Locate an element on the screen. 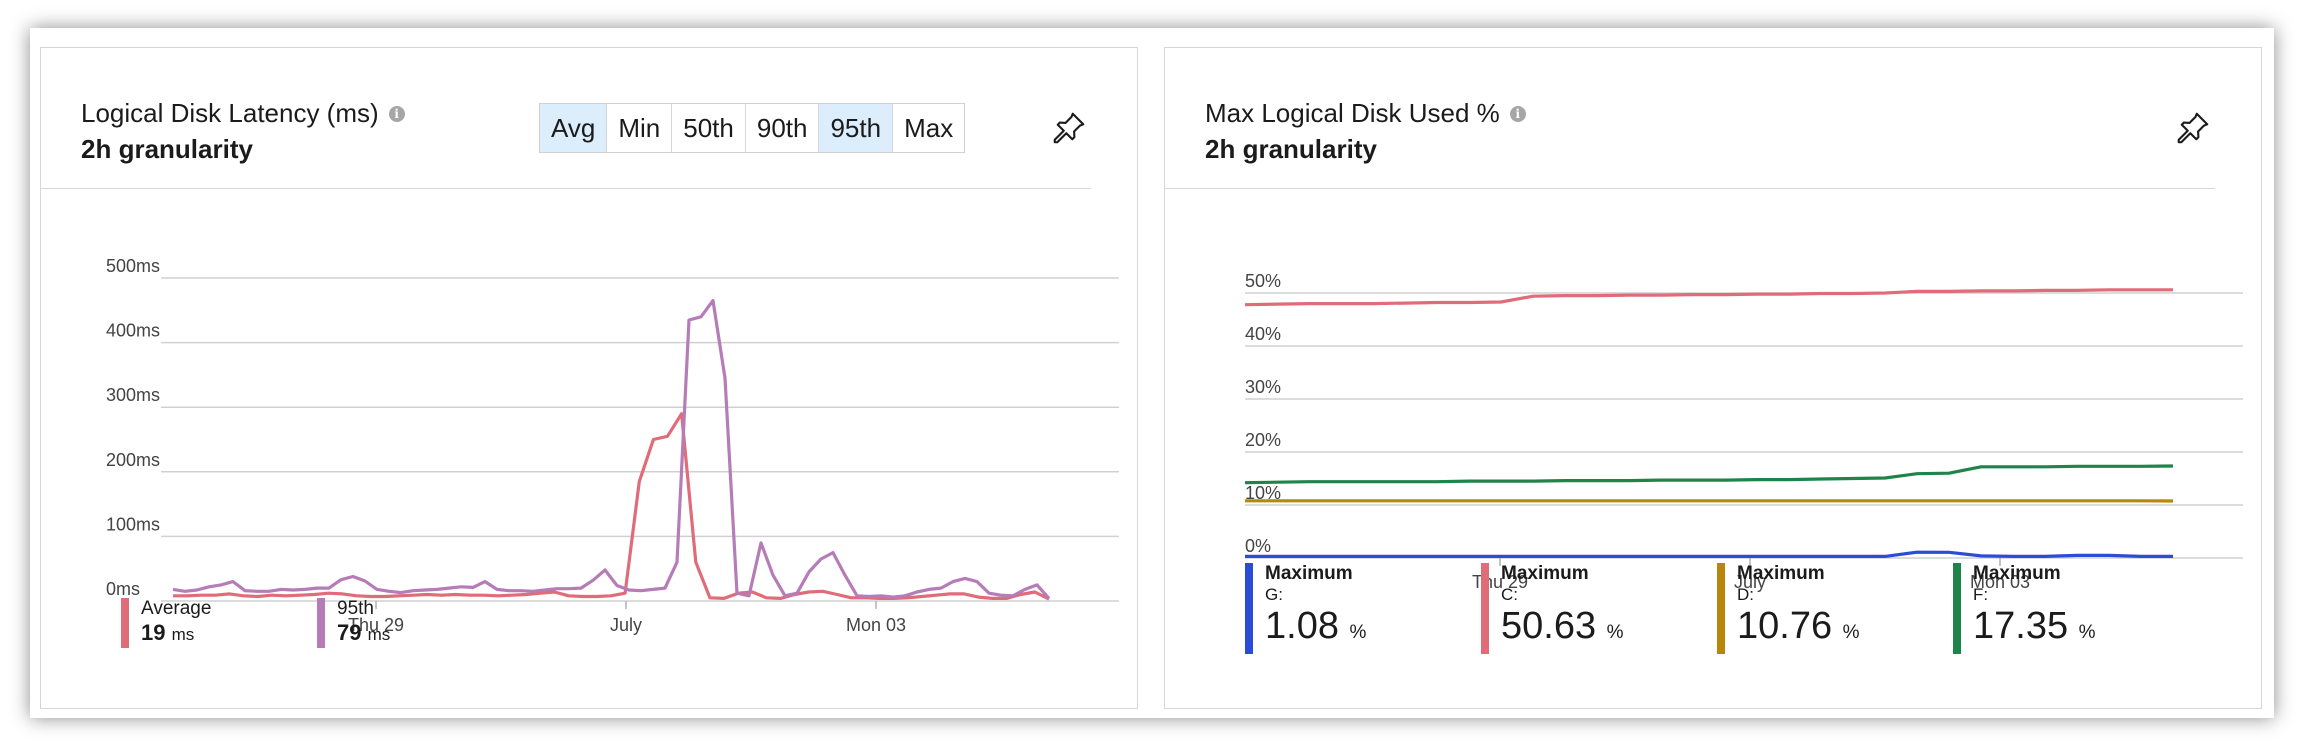  x-tick-label: Mon 03 is located at coordinates (876, 625).